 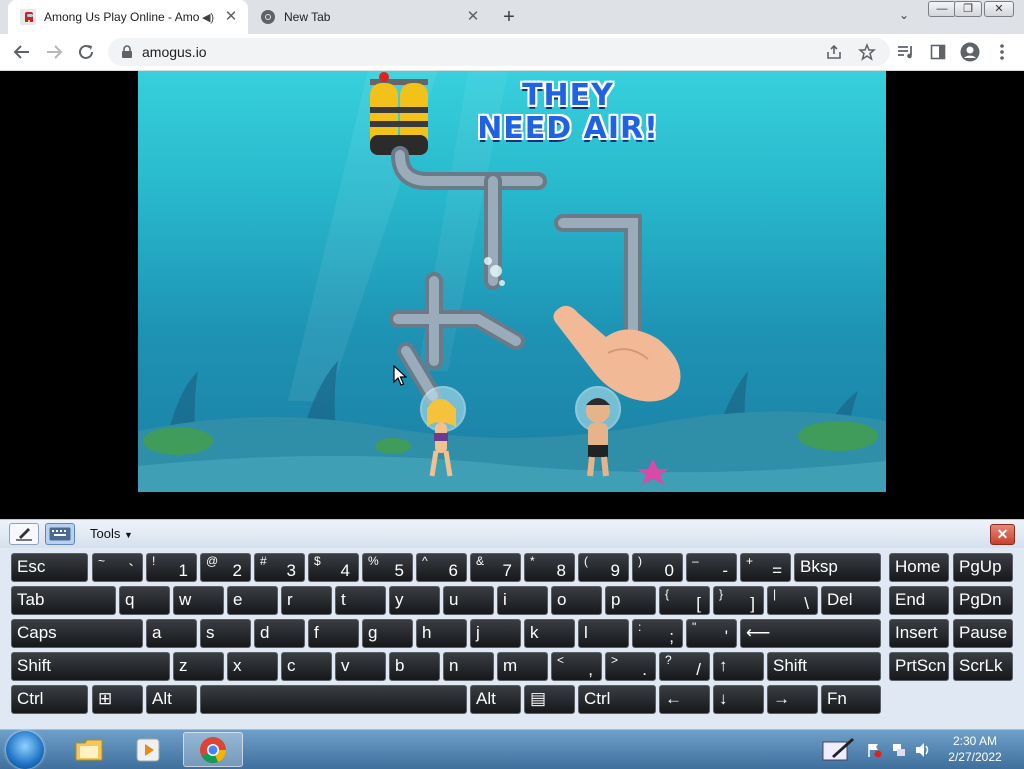 I want to click on key-c: c, so click(x=306, y=666).